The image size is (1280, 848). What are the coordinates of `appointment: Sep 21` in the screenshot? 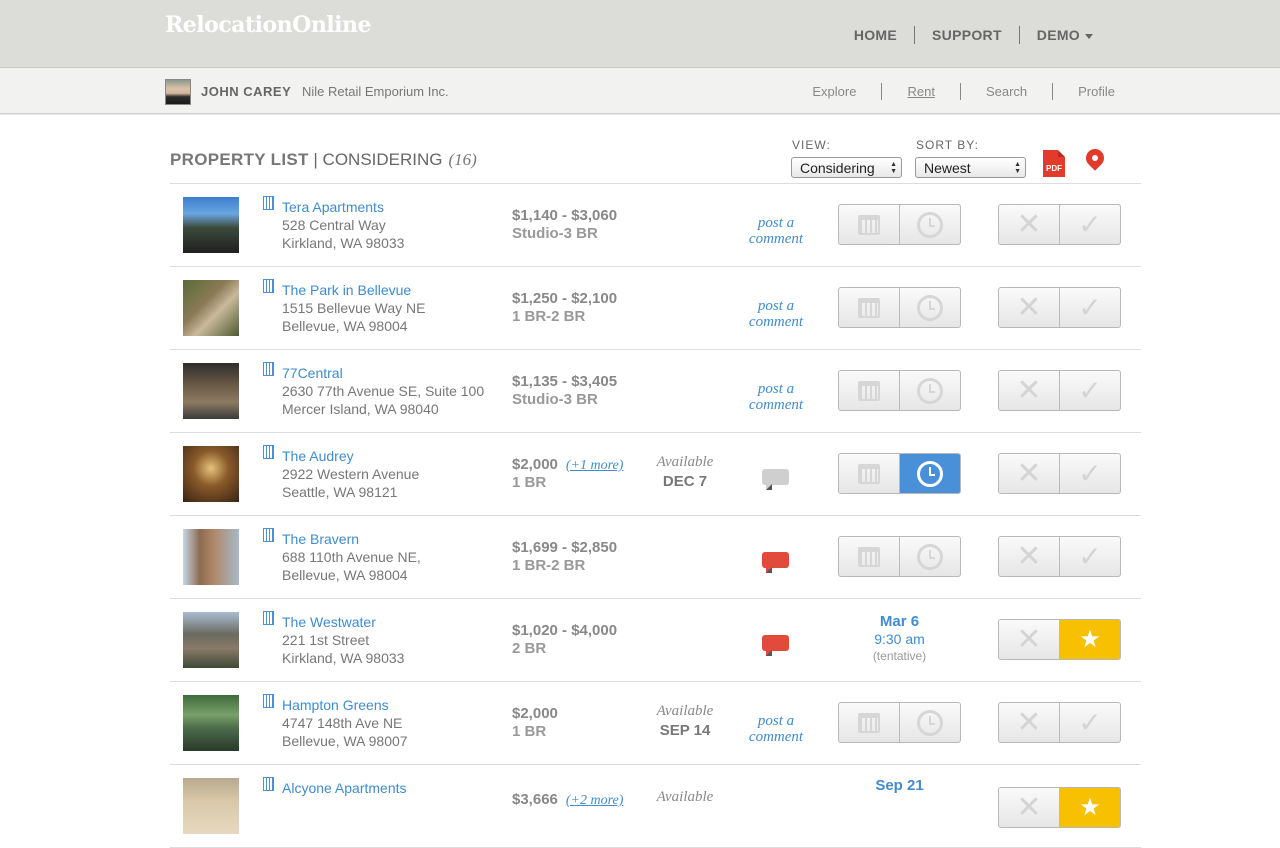 It's located at (899, 785).